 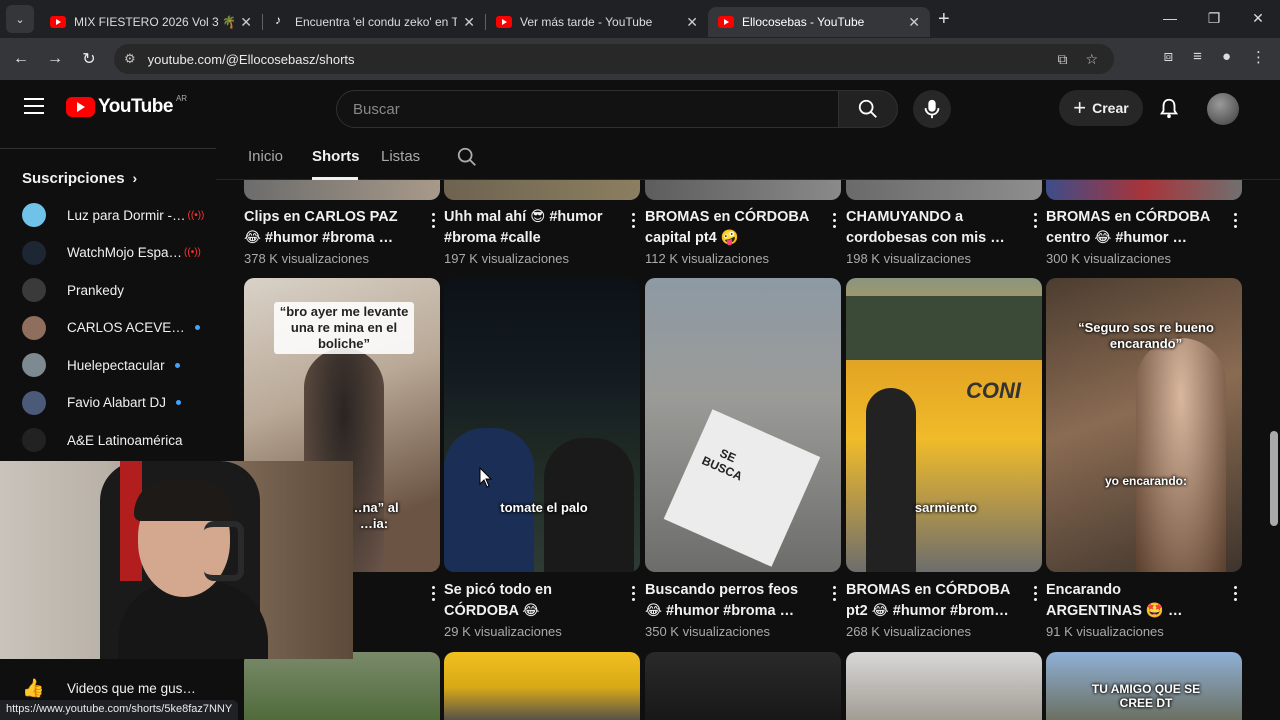 I want to click on sidebar-subscription-item: WatchMojo Espa… ((•)), so click(x=117, y=253).